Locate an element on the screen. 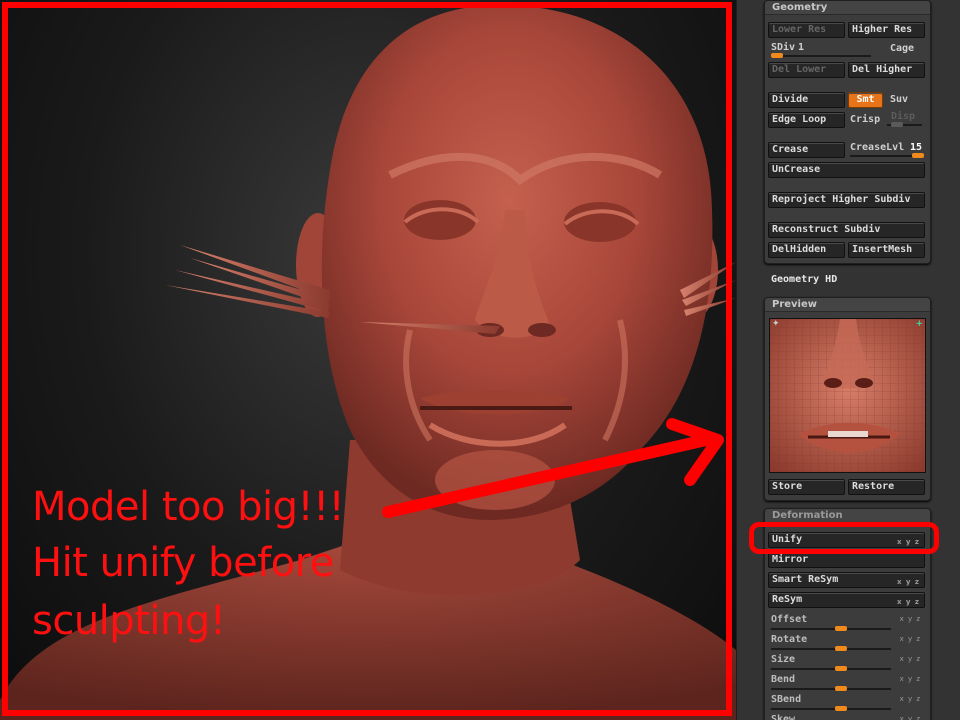  crease-level-knob is located at coordinates (918, 155).